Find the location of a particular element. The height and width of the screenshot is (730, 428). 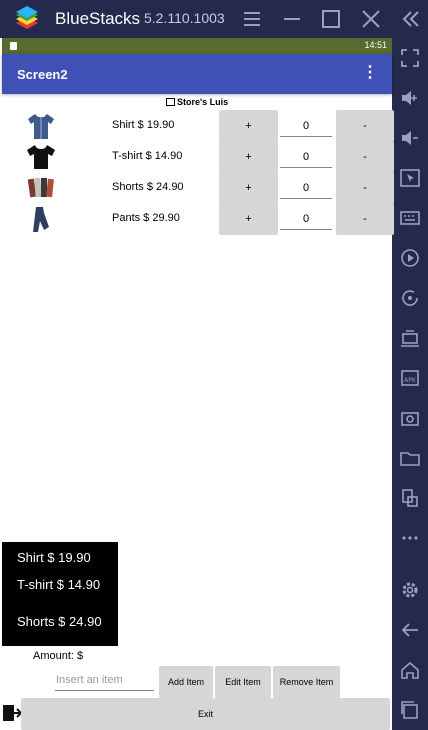

volume-up-icon is located at coordinates (410, 98).